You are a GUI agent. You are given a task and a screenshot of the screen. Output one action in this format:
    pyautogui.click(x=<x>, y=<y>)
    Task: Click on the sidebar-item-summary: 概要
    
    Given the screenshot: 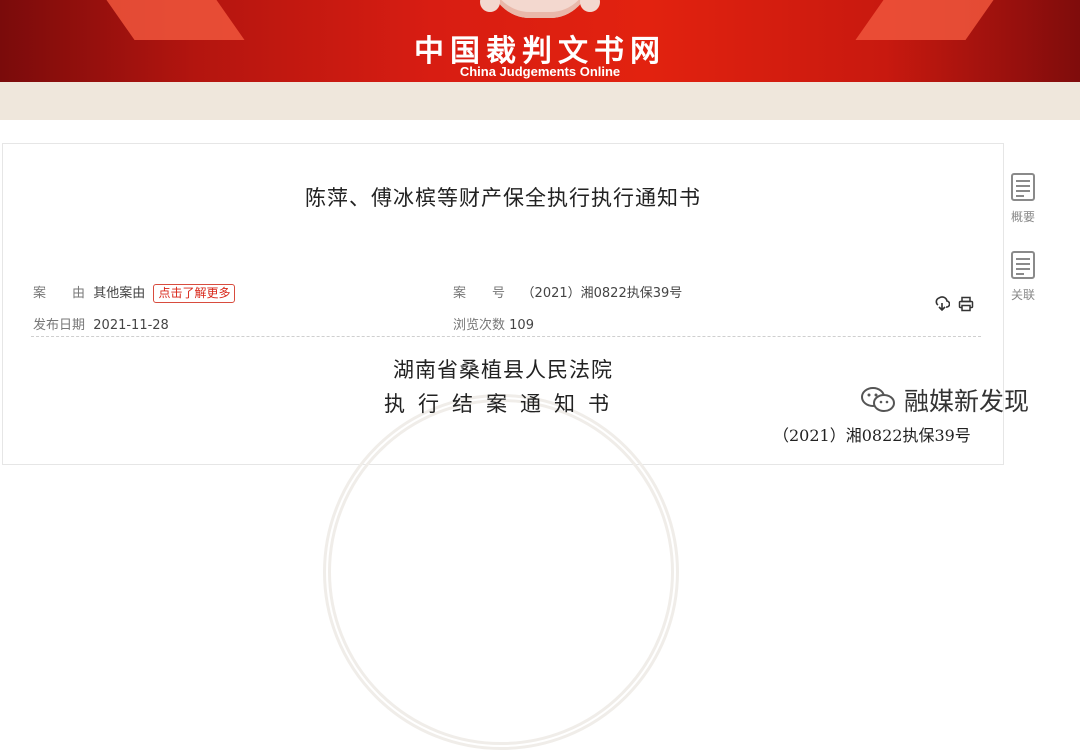 What is the action you would take?
    pyautogui.click(x=1023, y=198)
    